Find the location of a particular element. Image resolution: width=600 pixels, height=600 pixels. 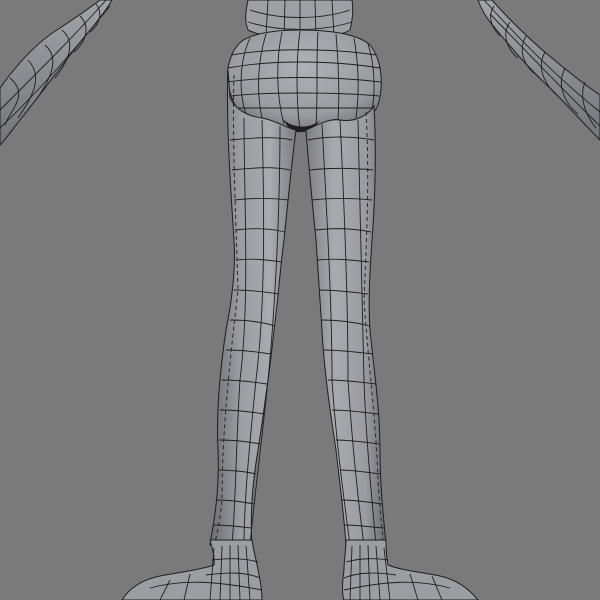

right-leg-mesh is located at coordinates (346, 325).